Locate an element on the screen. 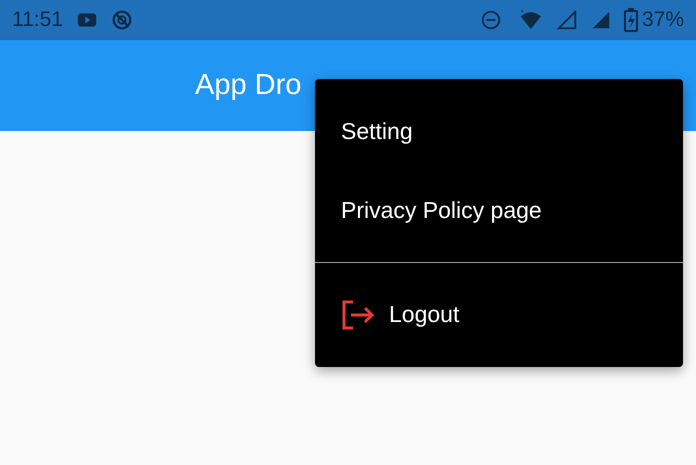  battery-icon is located at coordinates (631, 20).